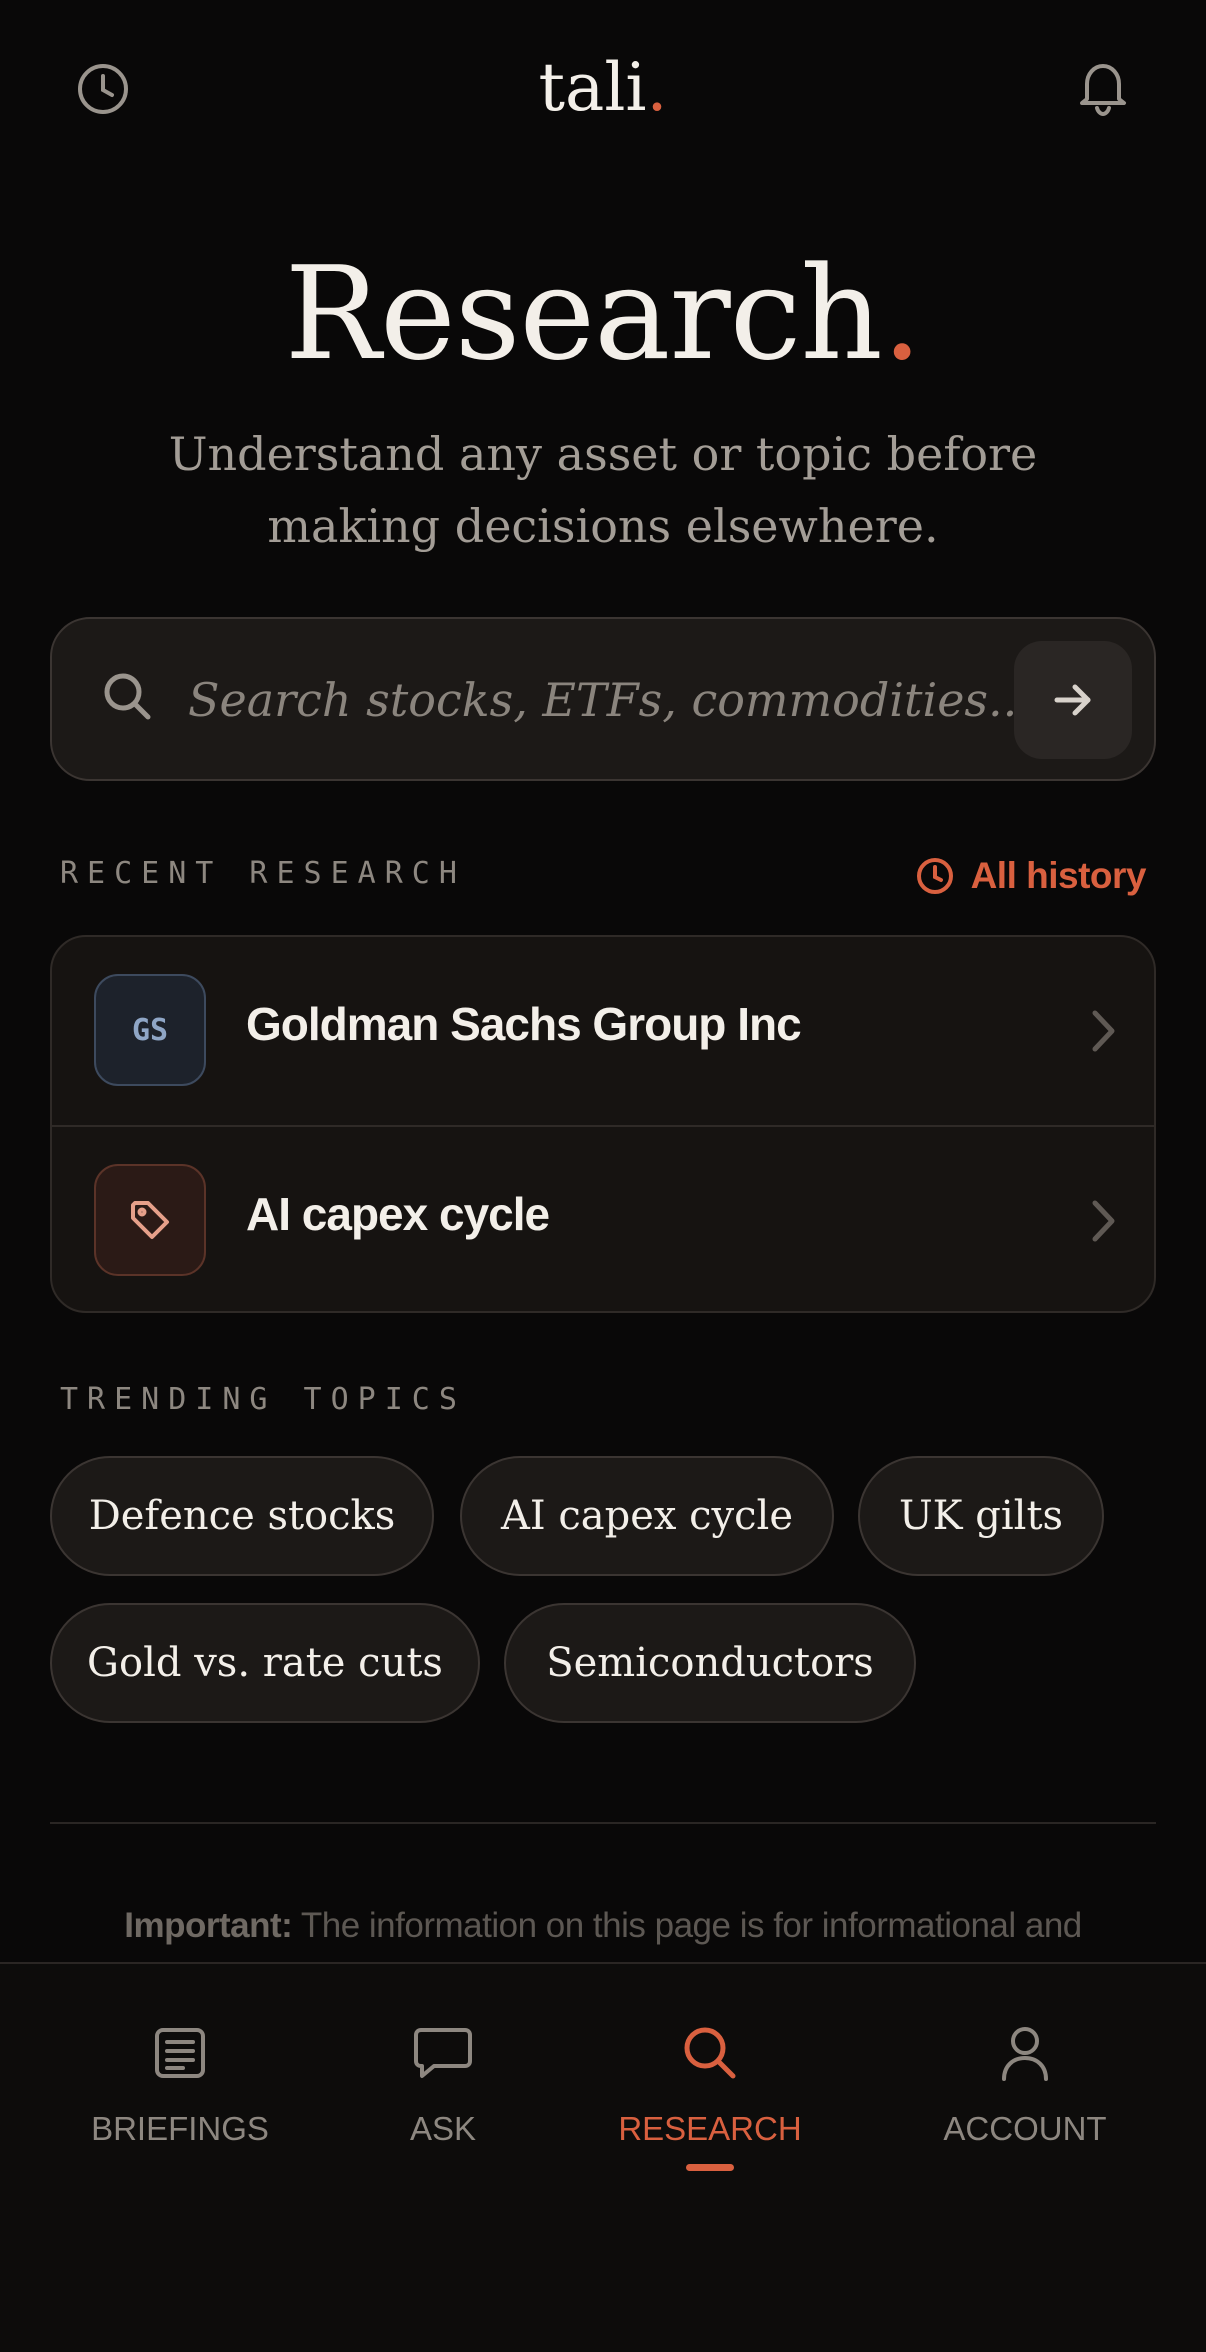 Image resolution: width=1206 pixels, height=2352 pixels. Describe the element at coordinates (647, 1516) in the screenshot. I see `topic-chip: AI capex cycle` at that location.